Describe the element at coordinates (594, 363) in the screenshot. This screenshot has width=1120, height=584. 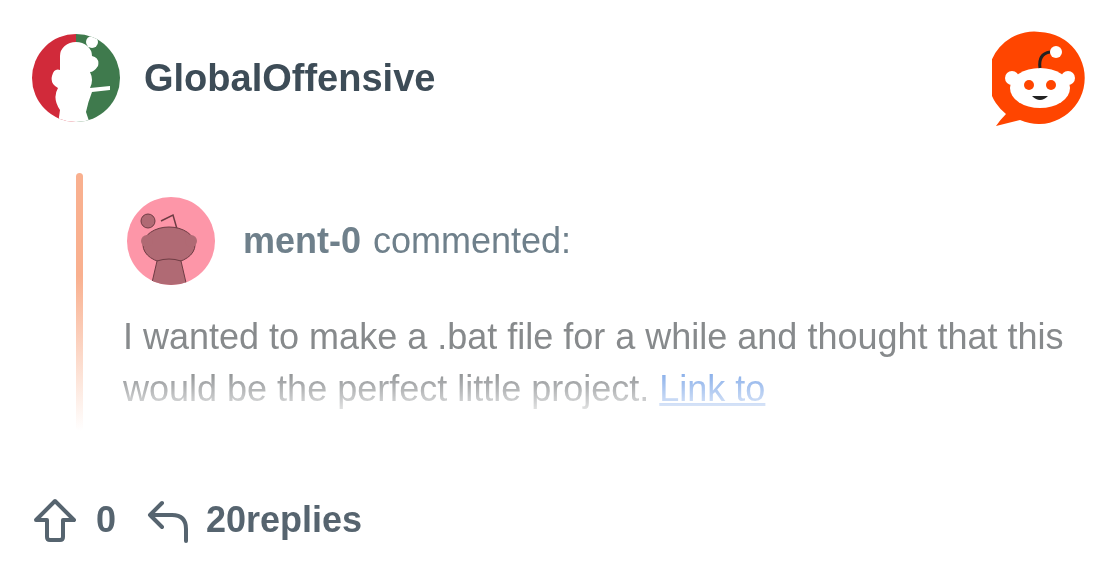
I see `comment-text: I wanted to make a .bat file for a while and thought that this would be the perfect little project. Link to` at that location.